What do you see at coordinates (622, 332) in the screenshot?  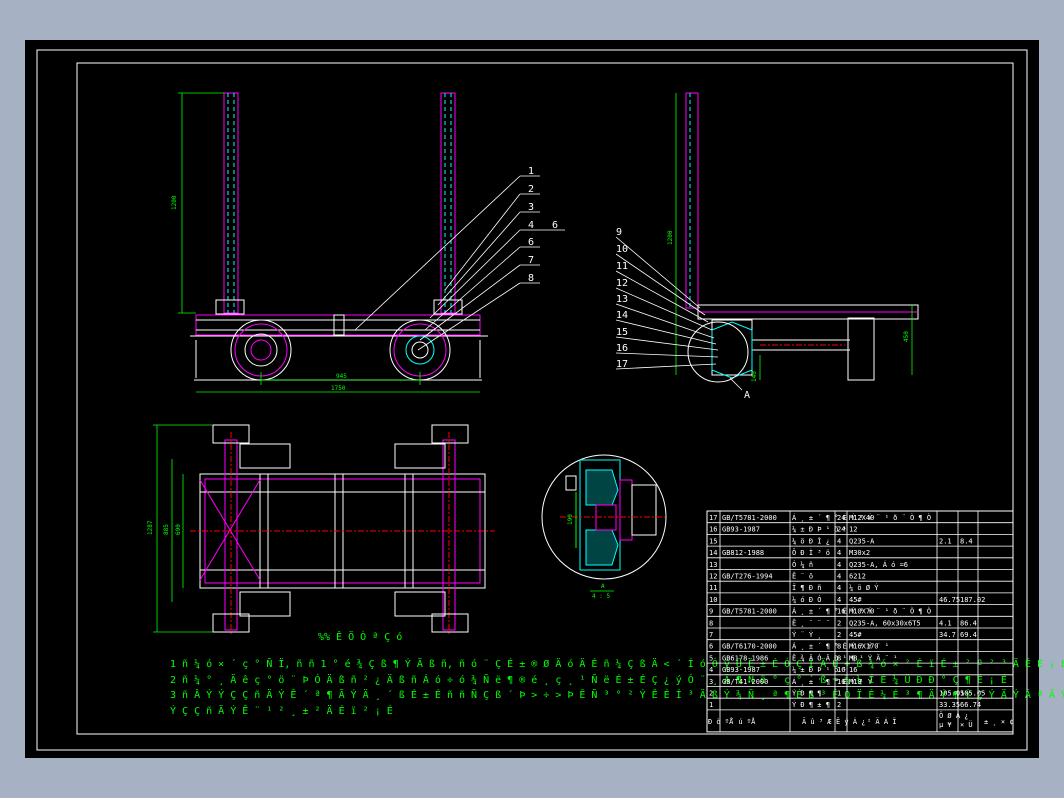 I see `callout-label: 15` at bounding box center [622, 332].